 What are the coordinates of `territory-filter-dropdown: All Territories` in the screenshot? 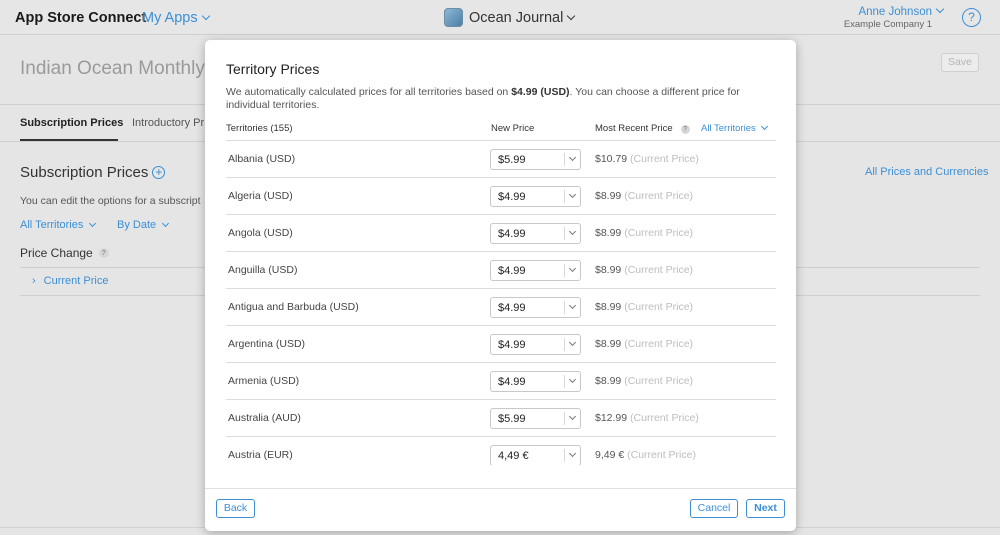 It's located at (734, 128).